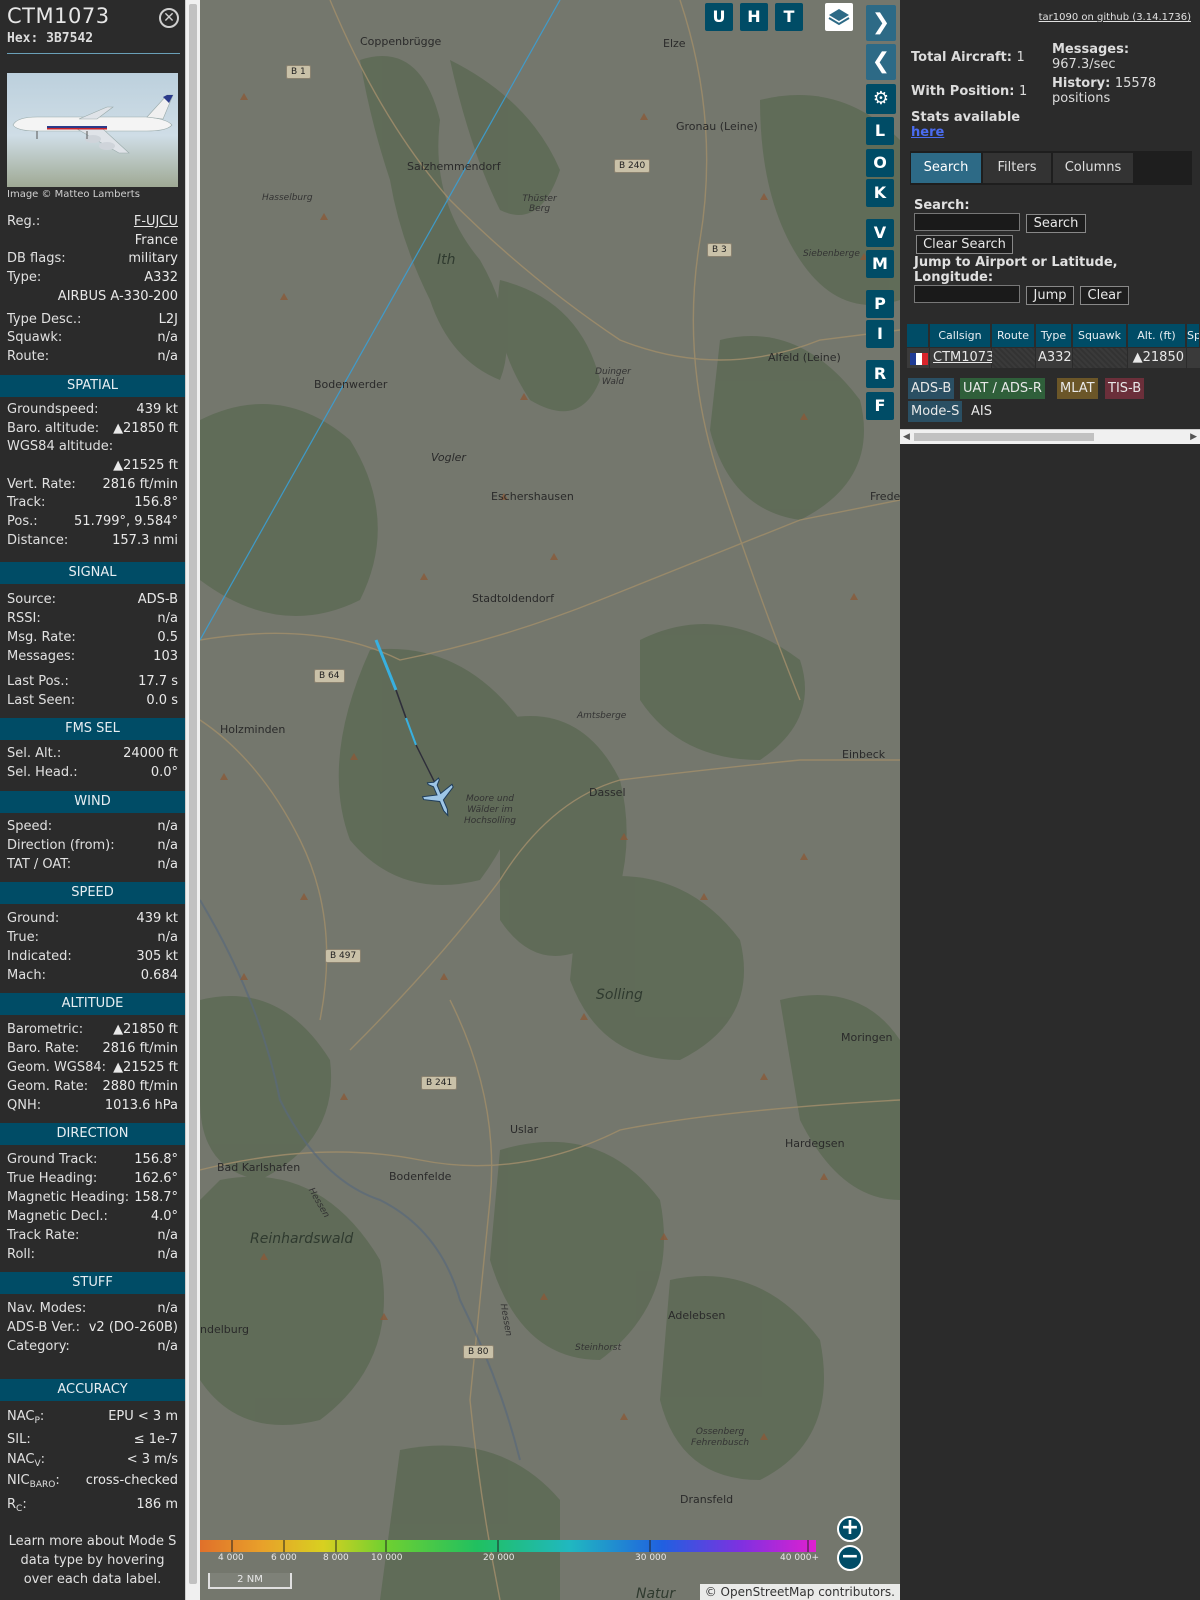  I want to click on table-horizontal-scrollbar: ◀ ▶, so click(1050, 436).